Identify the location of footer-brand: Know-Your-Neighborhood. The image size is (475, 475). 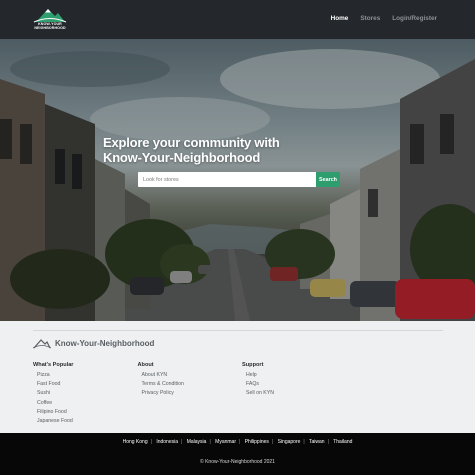
(93, 343).